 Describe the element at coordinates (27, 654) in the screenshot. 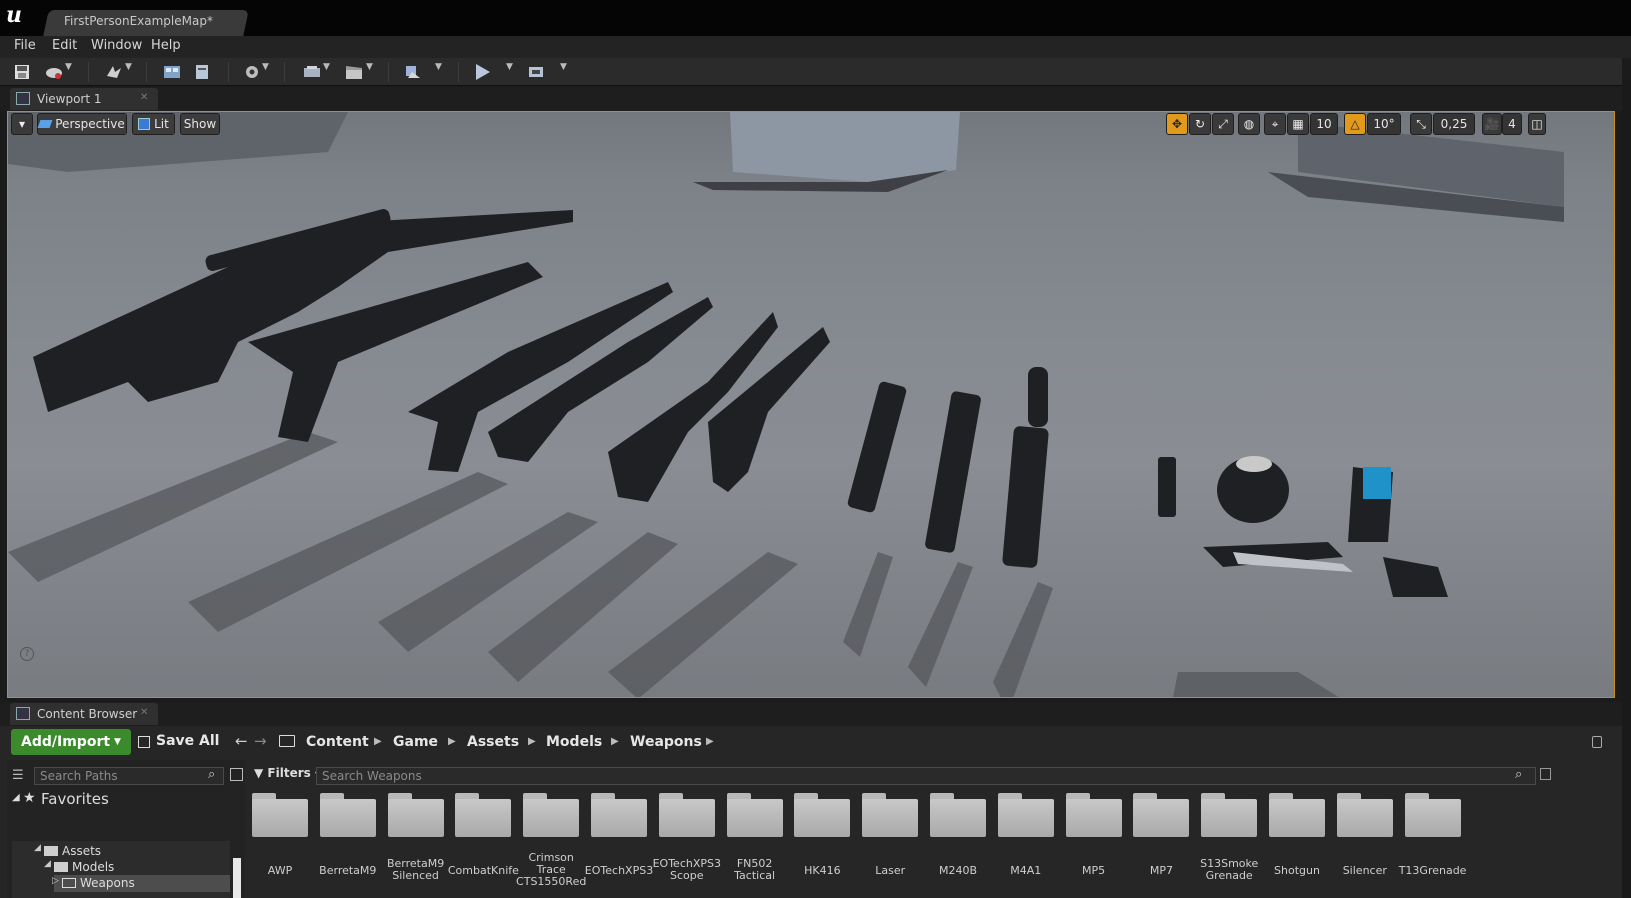

I see `help-icon: ?` at that location.